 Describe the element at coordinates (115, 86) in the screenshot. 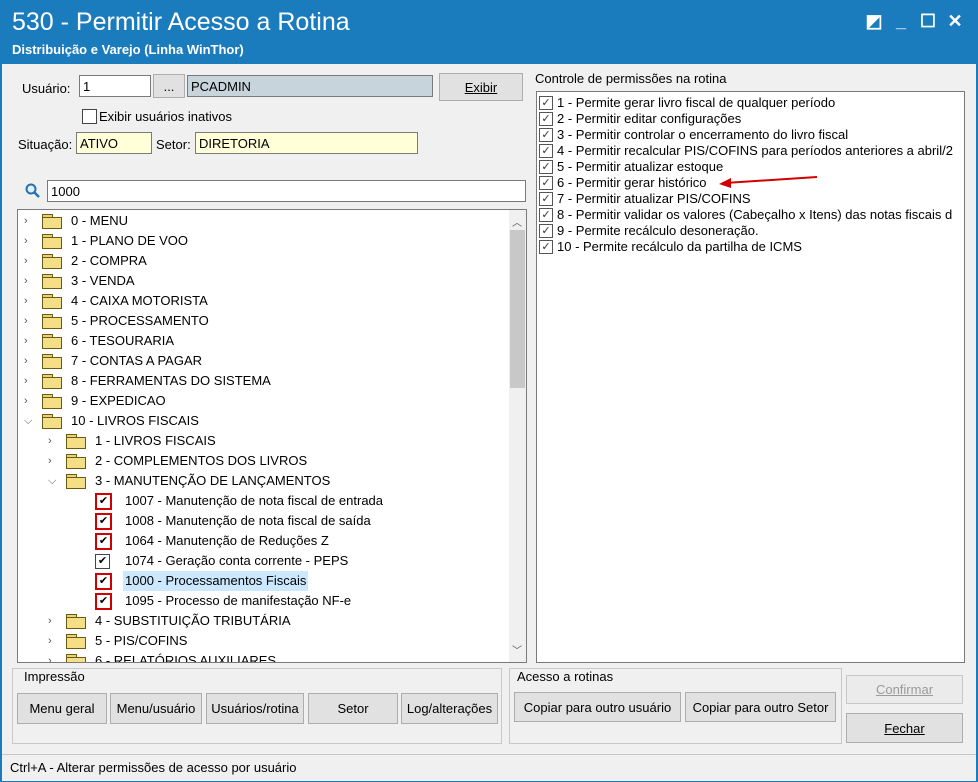

I see `usuario-code-input: 1` at that location.